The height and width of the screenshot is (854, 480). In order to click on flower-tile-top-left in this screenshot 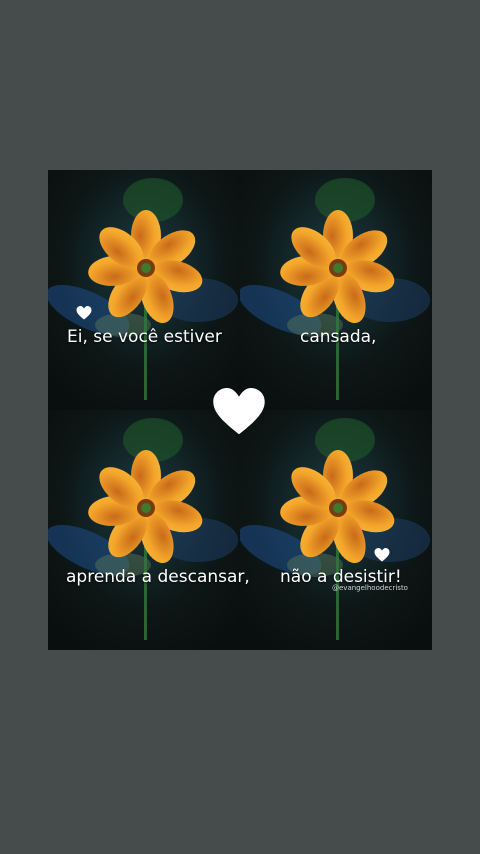, I will do `click(144, 290)`.